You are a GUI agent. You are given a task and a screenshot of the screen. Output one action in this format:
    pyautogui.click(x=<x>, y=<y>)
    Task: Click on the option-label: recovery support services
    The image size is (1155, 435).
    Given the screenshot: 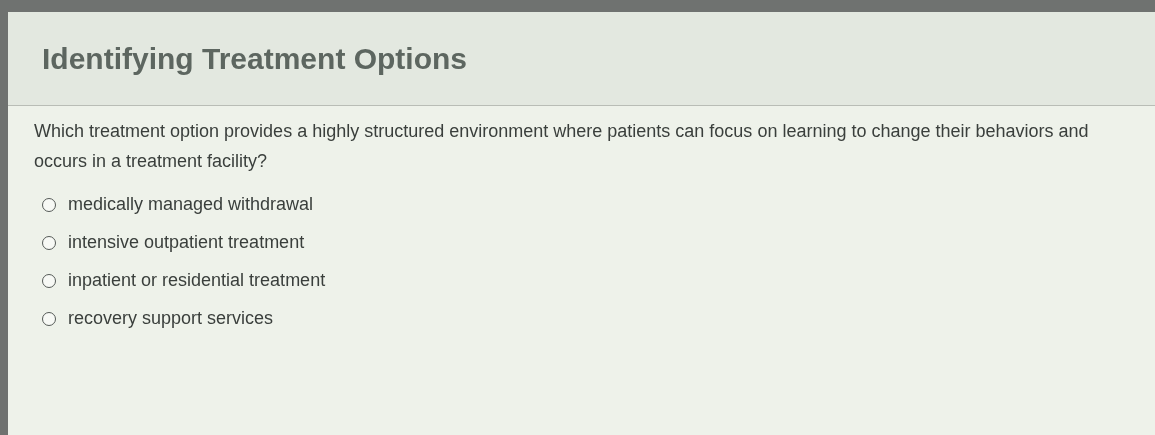 What is the action you would take?
    pyautogui.click(x=171, y=318)
    